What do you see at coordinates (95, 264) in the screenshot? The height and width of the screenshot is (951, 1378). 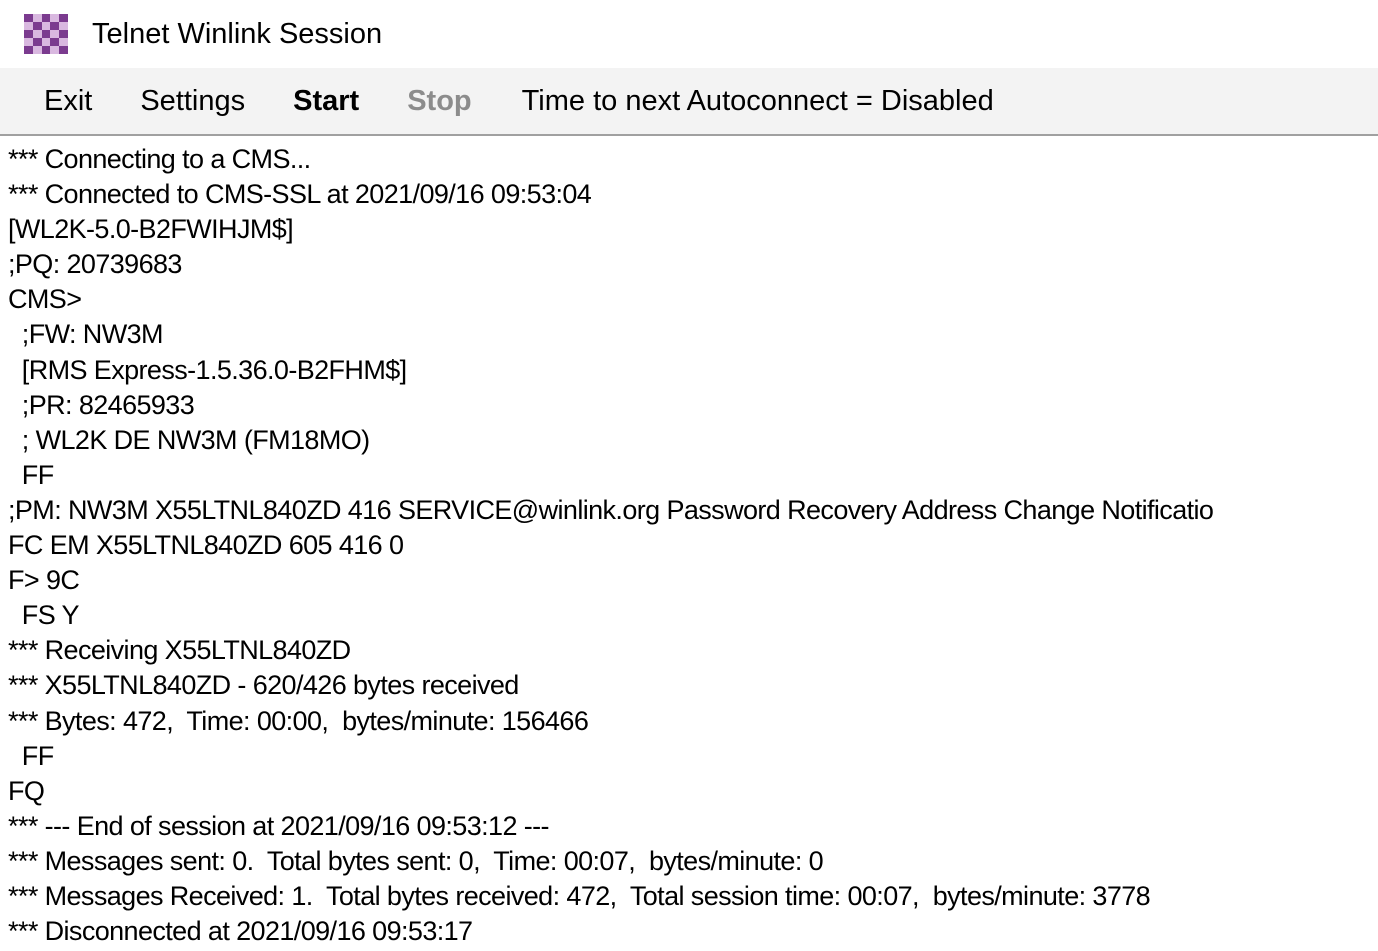 I see `log-line: ;PQ: 20739683` at bounding box center [95, 264].